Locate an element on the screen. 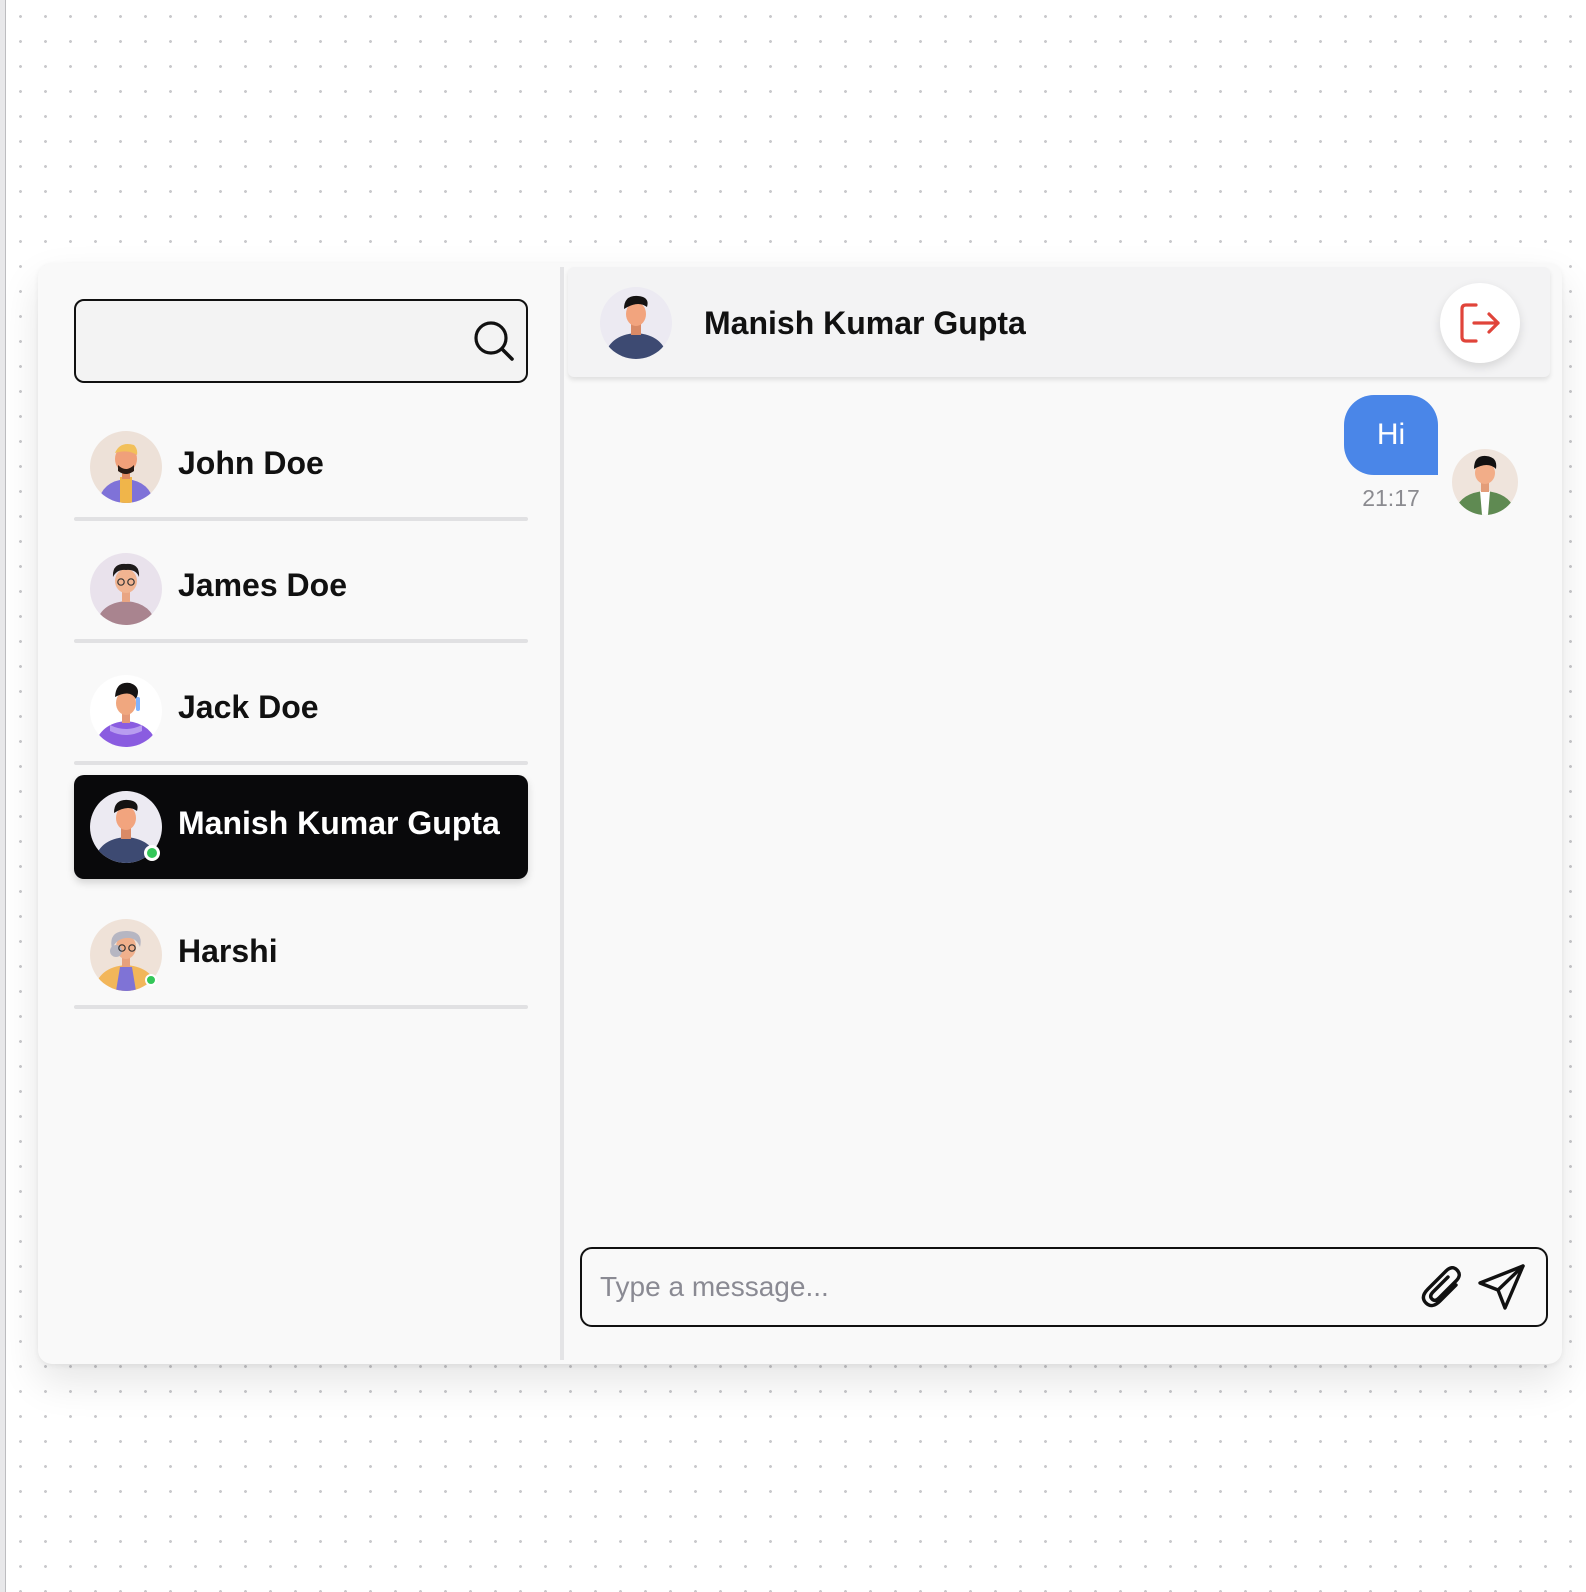  avatar-jack-icon is located at coordinates (126, 711).